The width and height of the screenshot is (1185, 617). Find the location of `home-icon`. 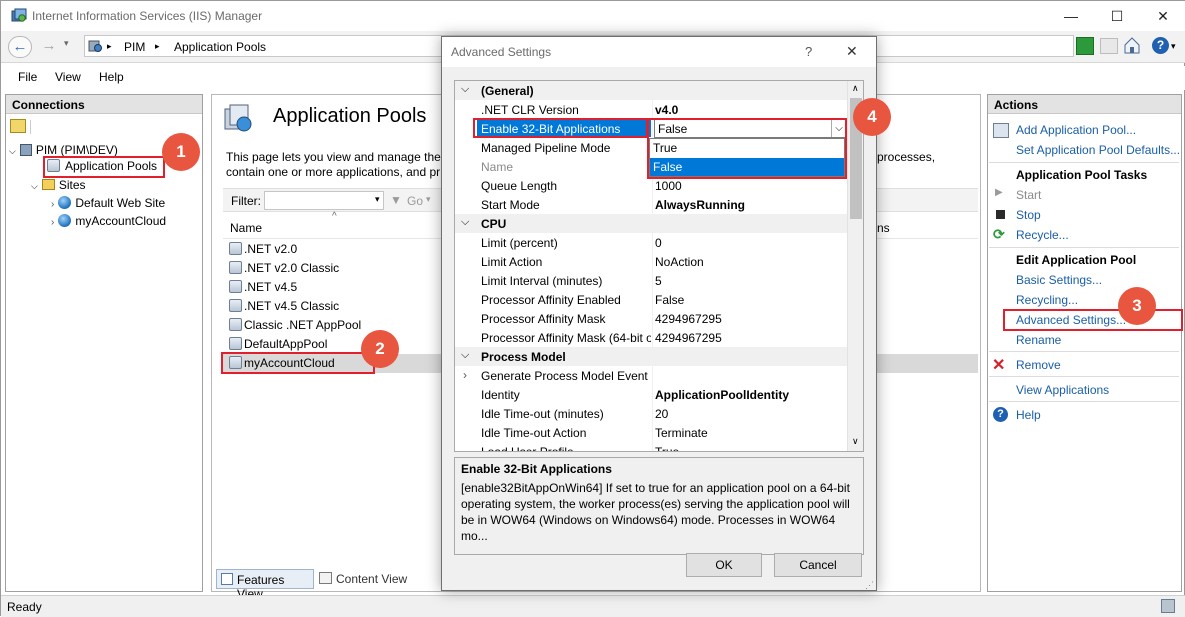

home-icon is located at coordinates (1132, 45).